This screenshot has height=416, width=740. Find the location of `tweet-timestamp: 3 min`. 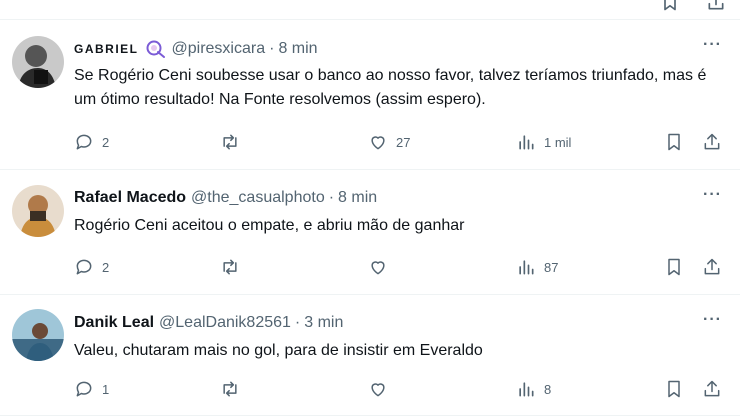

tweet-timestamp: 3 min is located at coordinates (323, 323).